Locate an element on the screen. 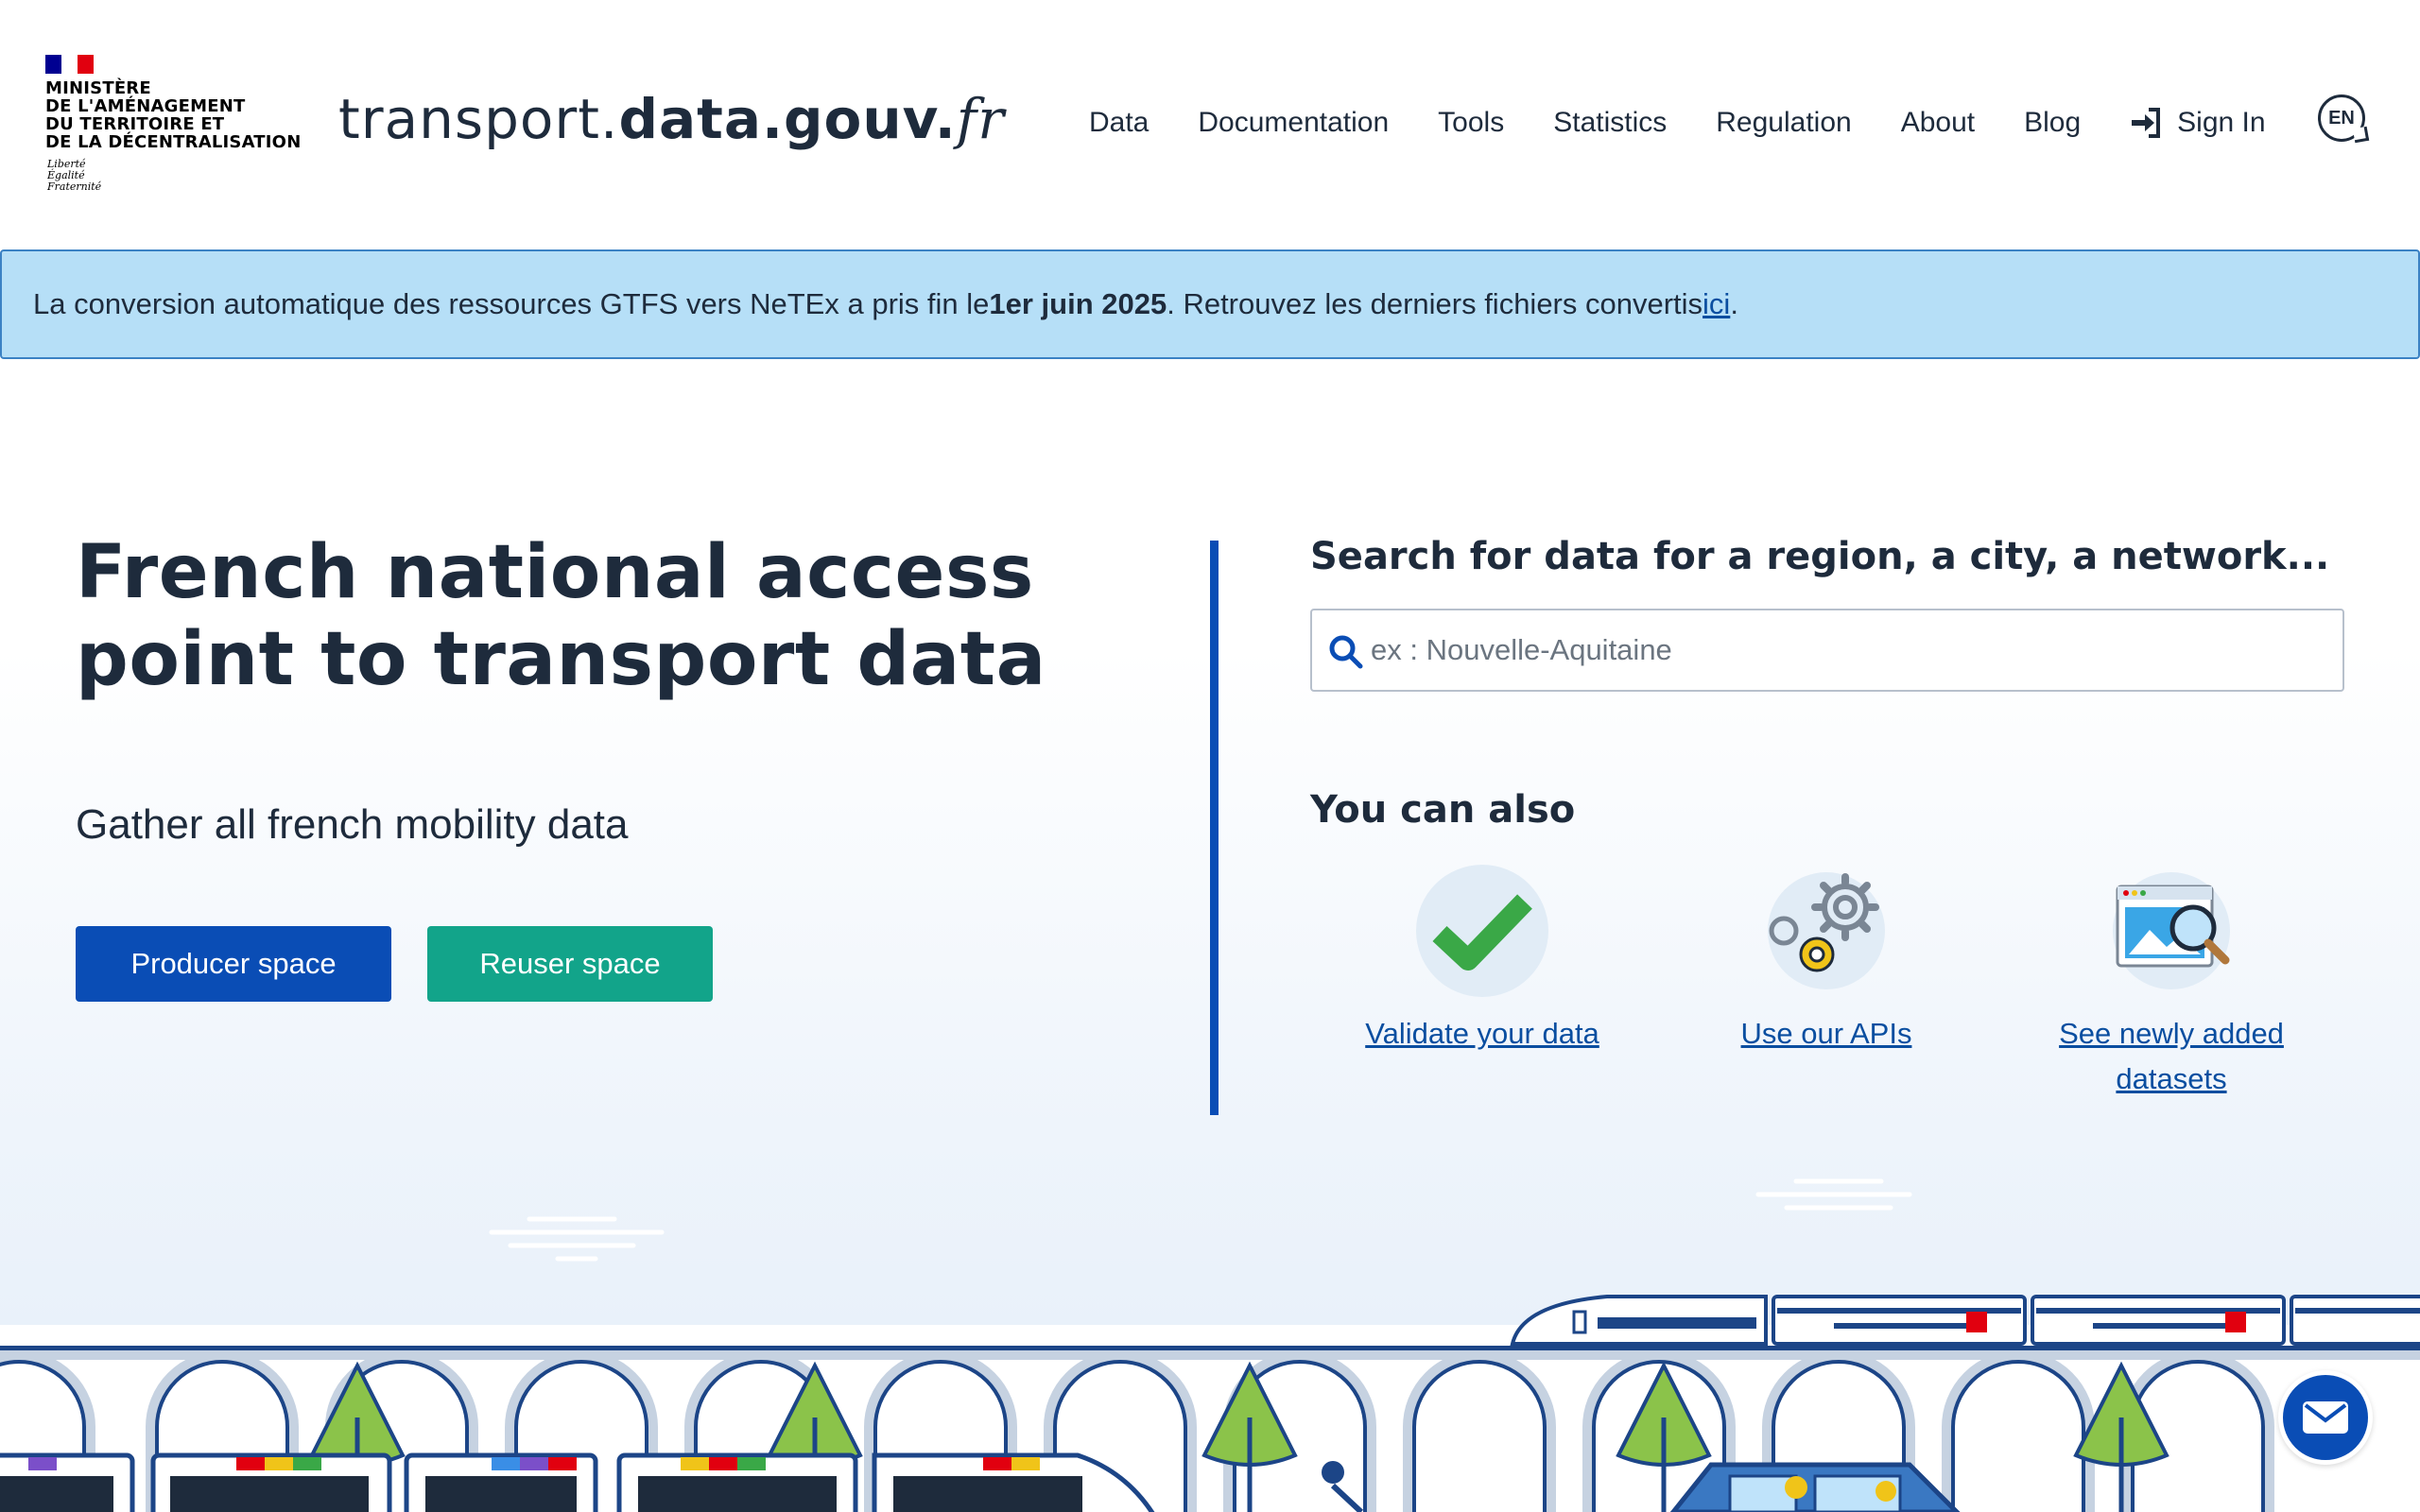  new-datasets-item: See newly added datasets is located at coordinates (2171, 981).